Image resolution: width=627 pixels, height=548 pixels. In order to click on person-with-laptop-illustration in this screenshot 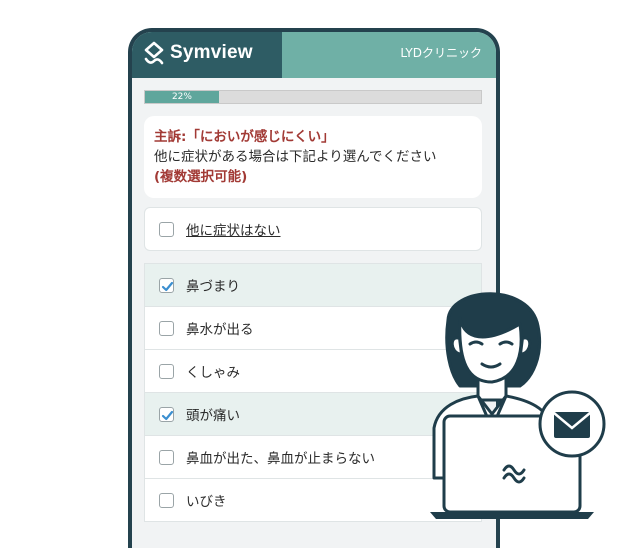, I will do `click(518, 405)`.